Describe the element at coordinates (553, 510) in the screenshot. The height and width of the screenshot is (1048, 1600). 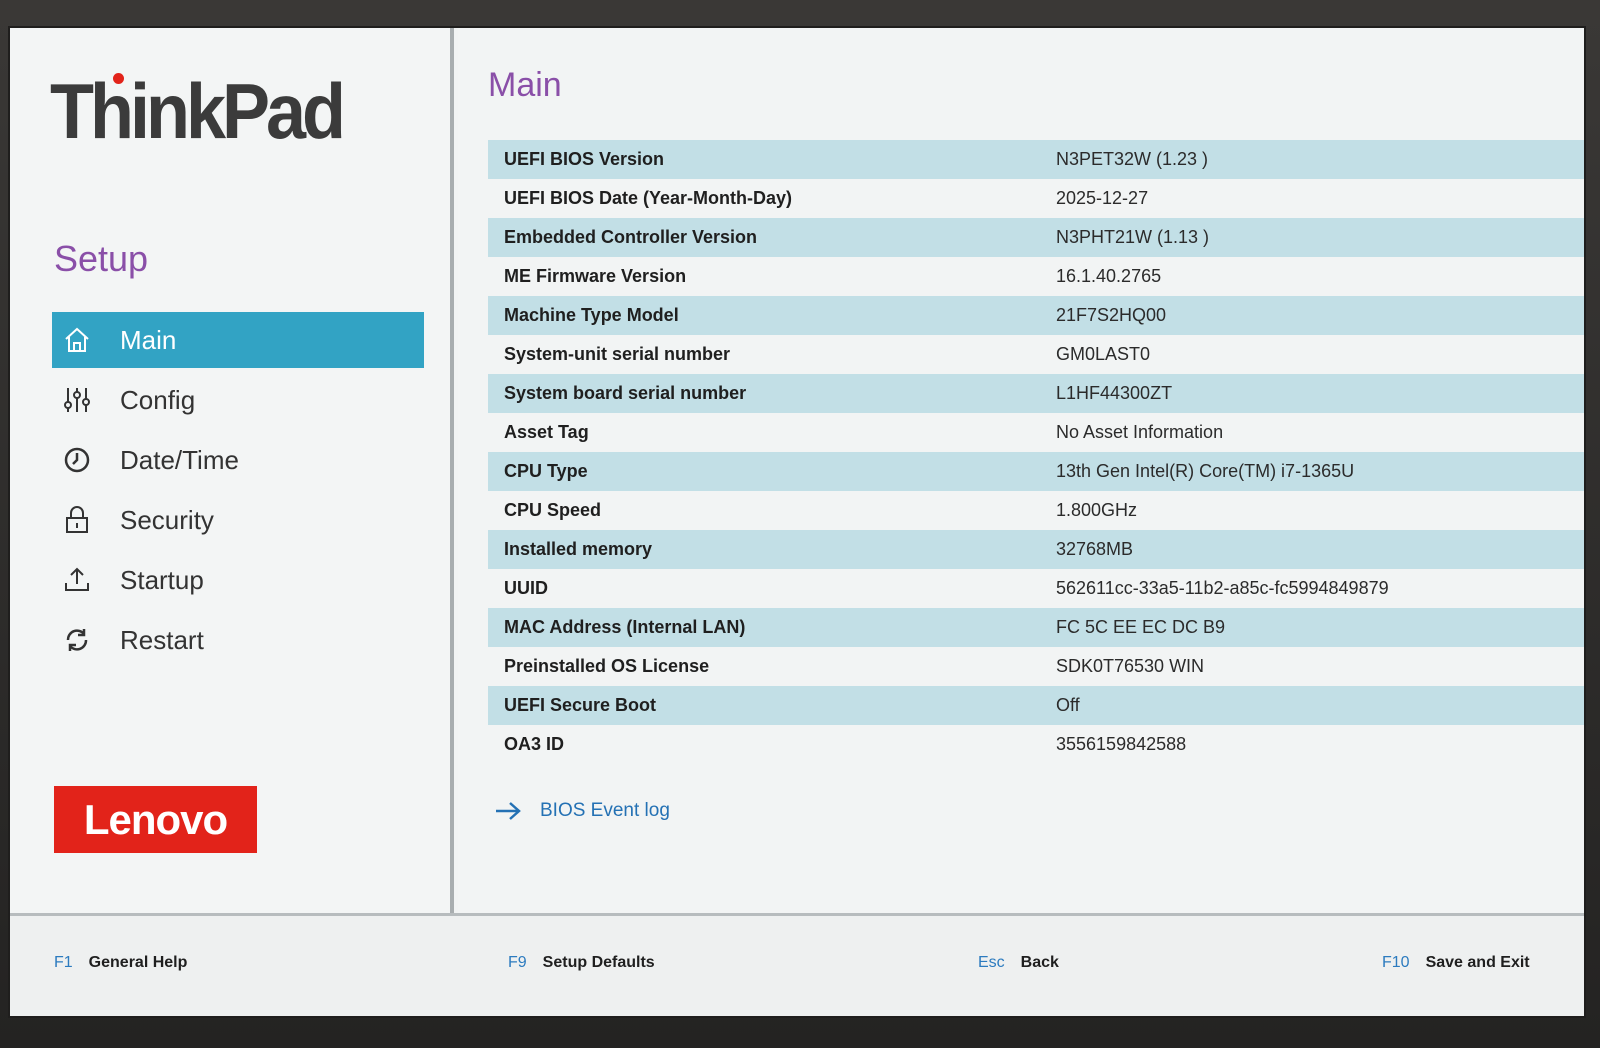
I see `row-label: CPU Speed` at that location.